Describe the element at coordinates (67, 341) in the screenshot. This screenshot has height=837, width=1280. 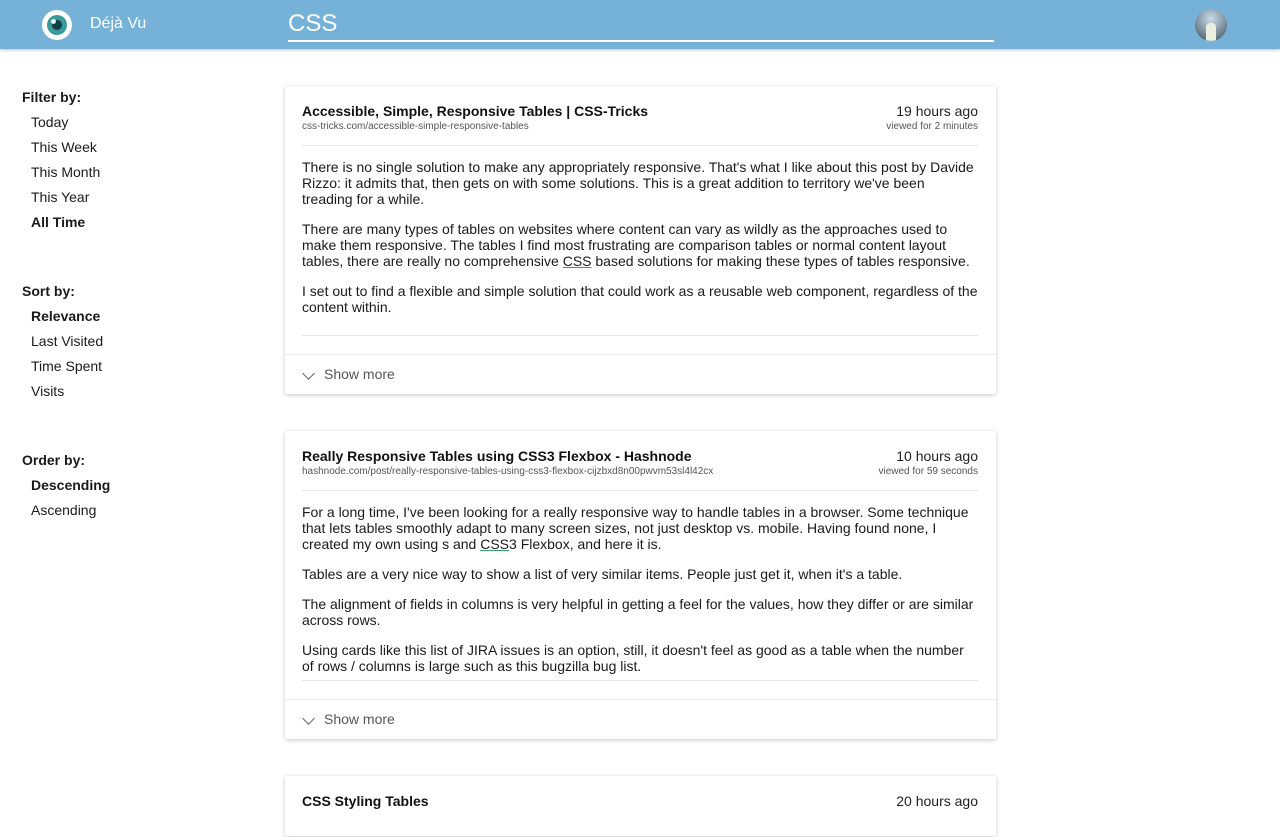
I see `sort-last-visited: Last Visited` at that location.